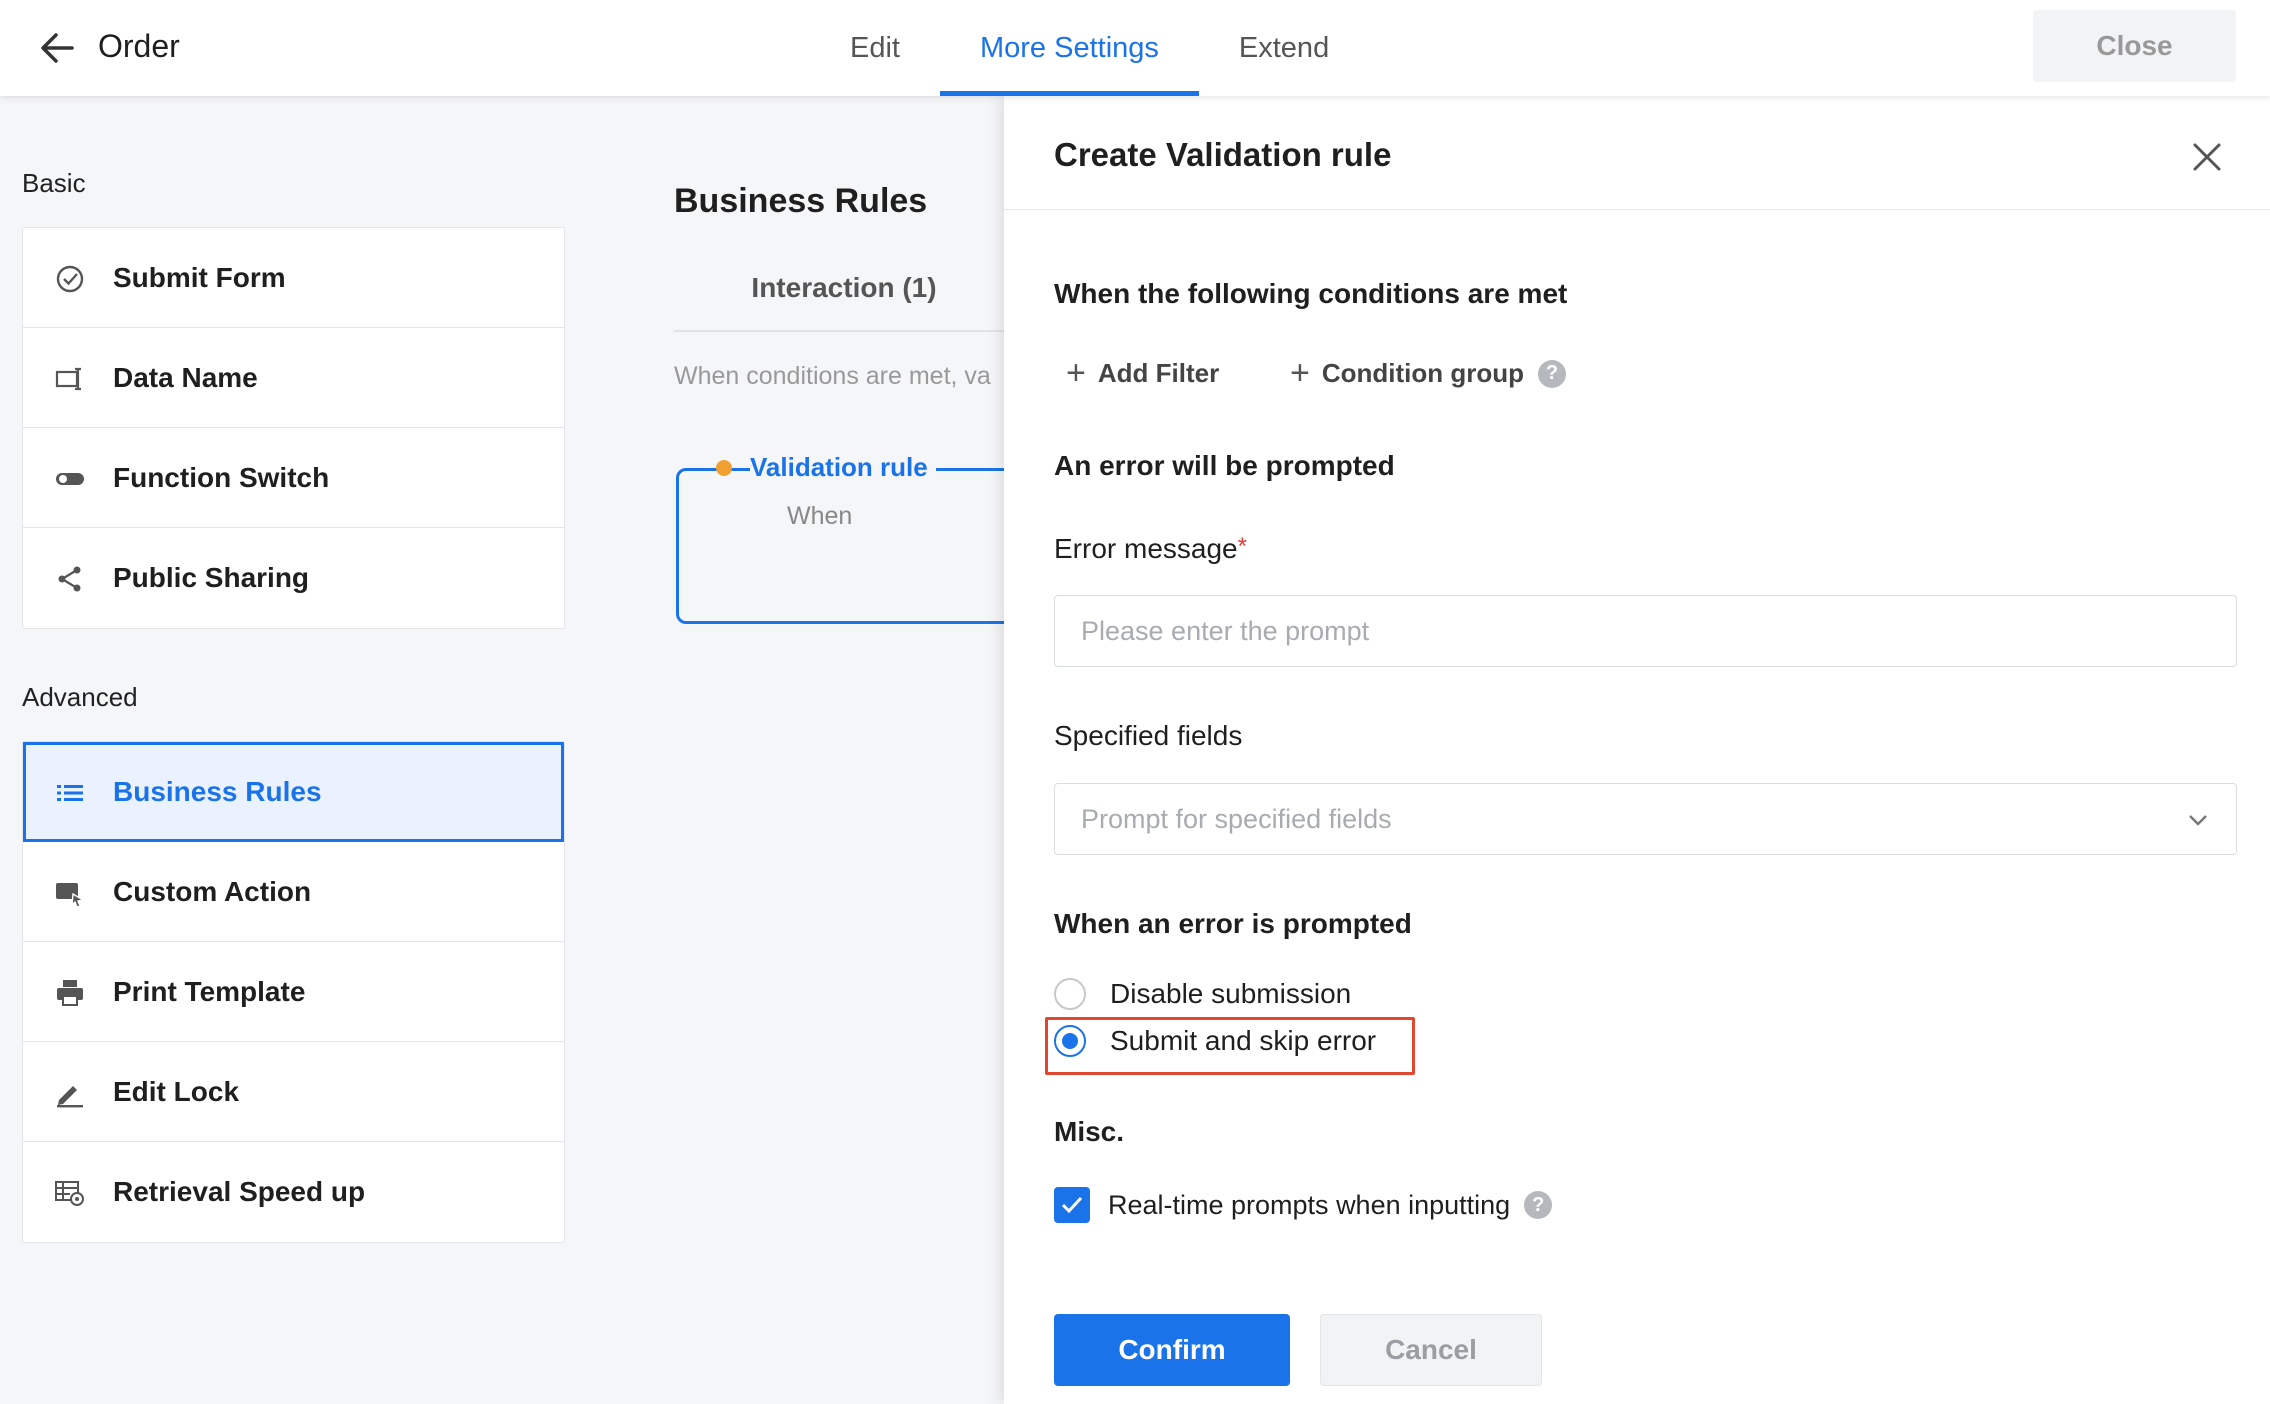  I want to click on sidebar-item-business-rules: Business Rules, so click(293, 792).